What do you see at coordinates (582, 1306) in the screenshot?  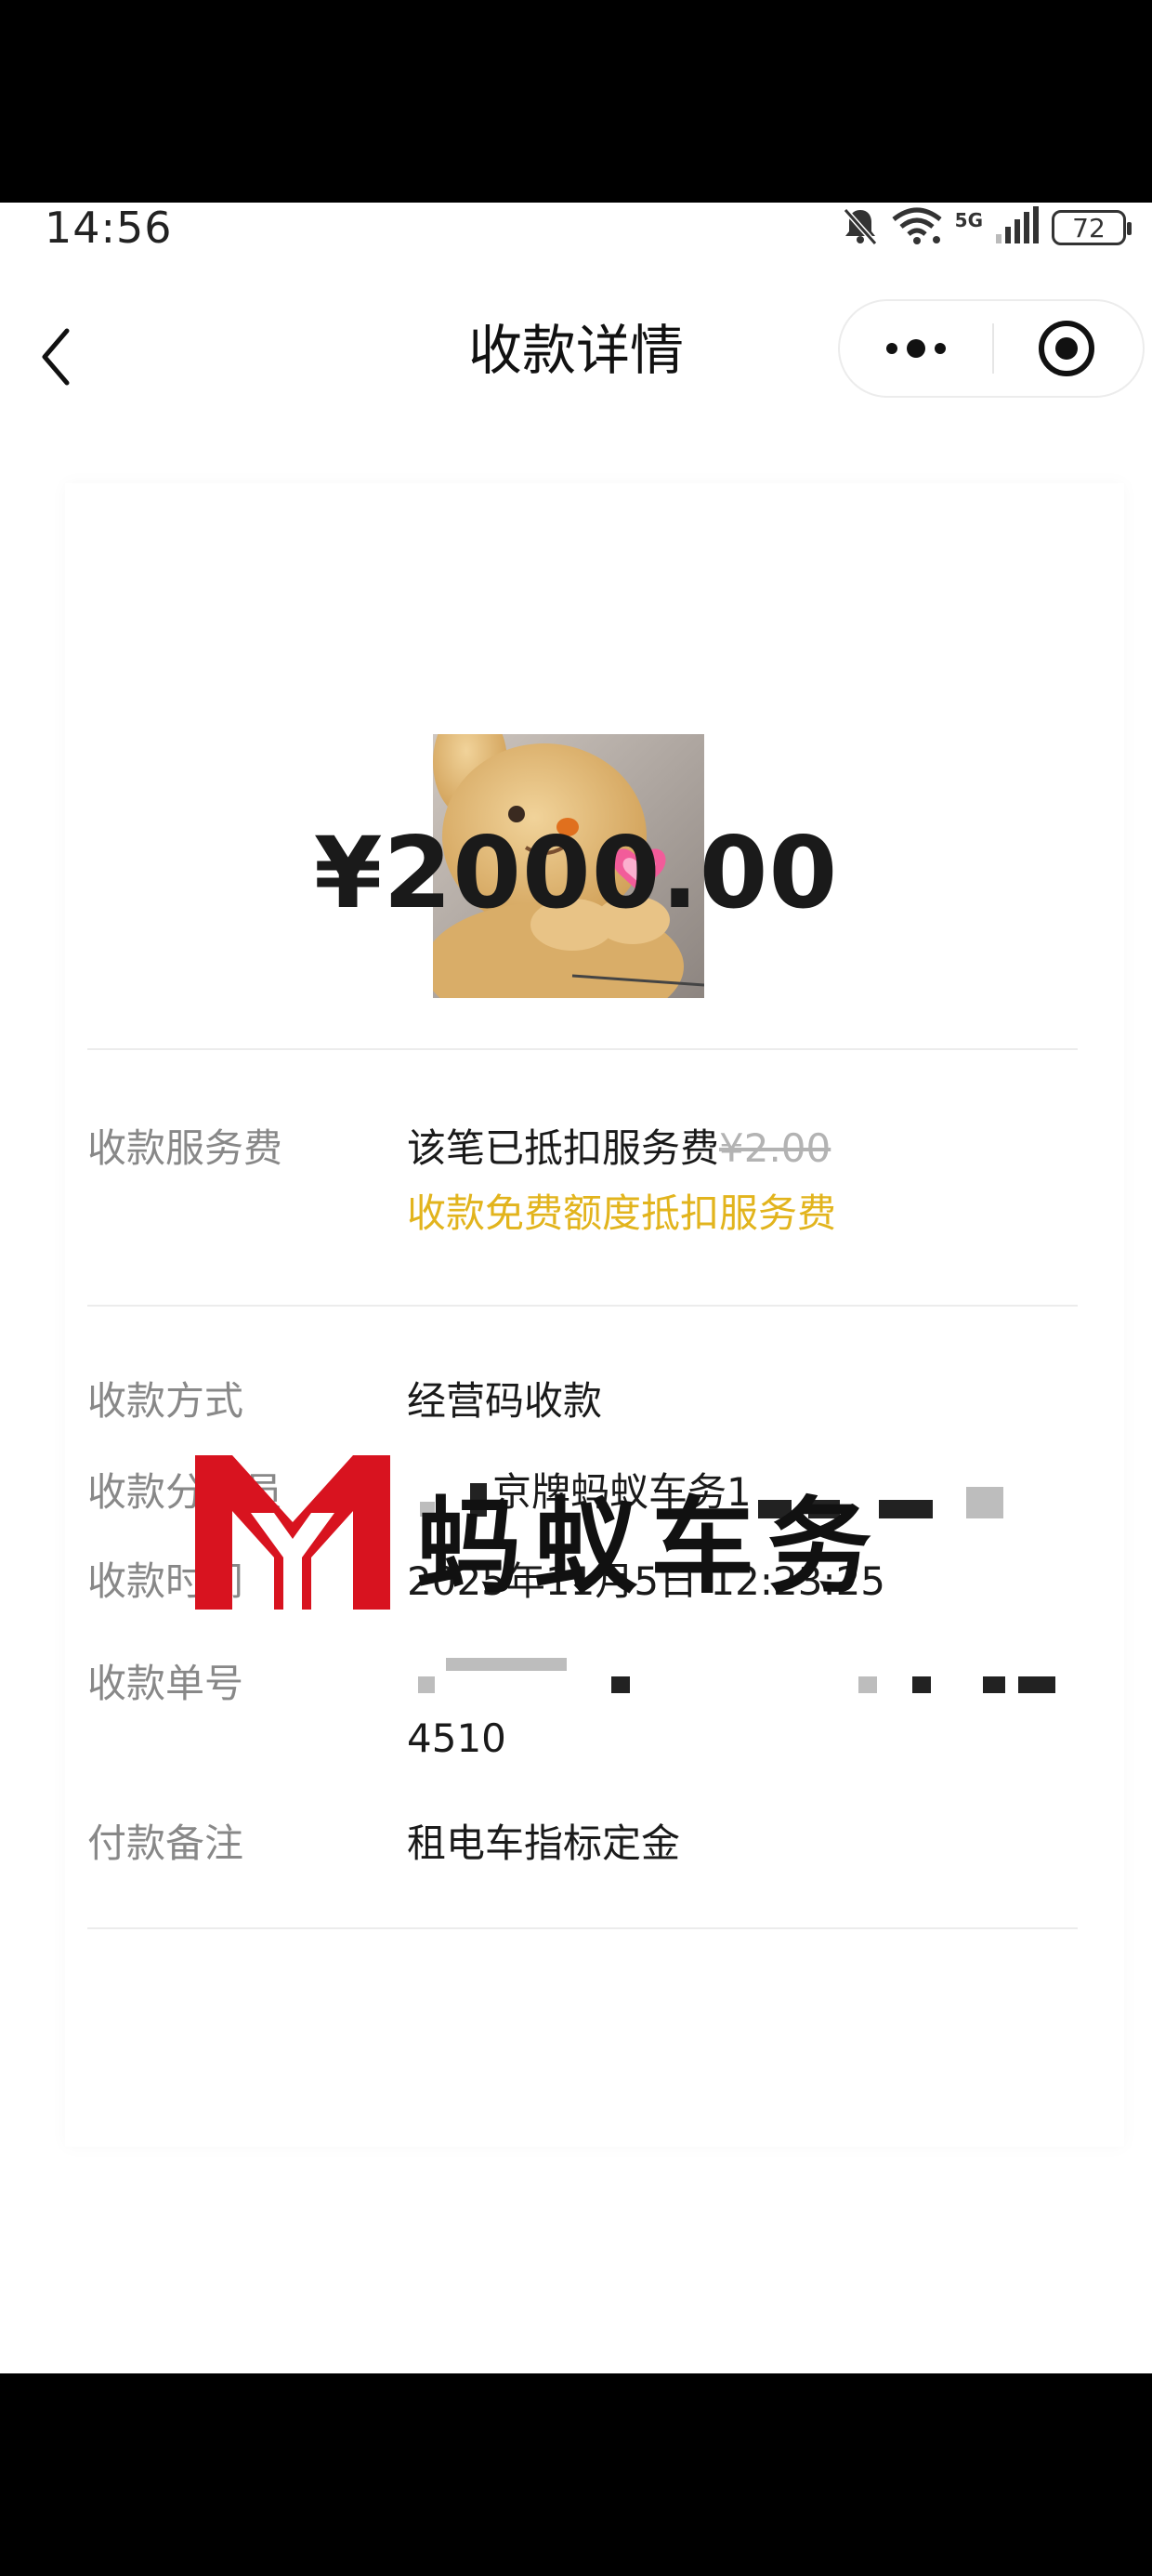 I see `fee-divider` at bounding box center [582, 1306].